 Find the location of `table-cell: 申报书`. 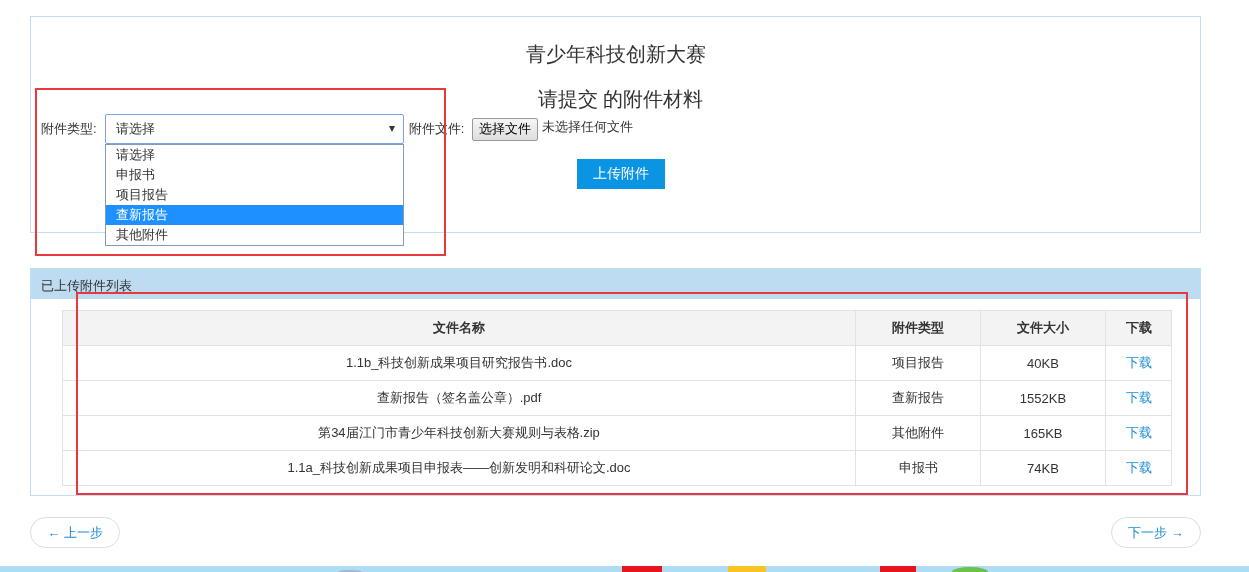

table-cell: 申报书 is located at coordinates (918, 468).